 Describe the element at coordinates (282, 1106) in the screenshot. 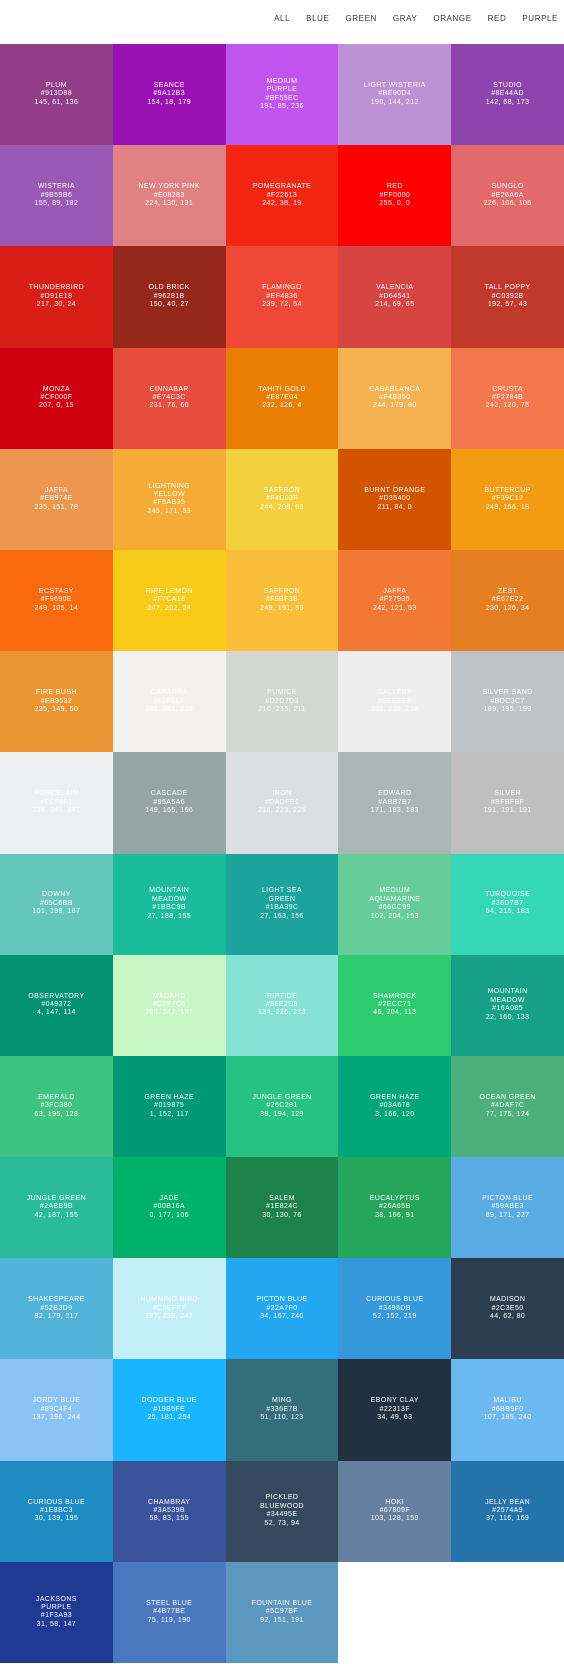

I see `color-swatch: JUNGLE GREEN #26C281 38, 194, 129` at that location.